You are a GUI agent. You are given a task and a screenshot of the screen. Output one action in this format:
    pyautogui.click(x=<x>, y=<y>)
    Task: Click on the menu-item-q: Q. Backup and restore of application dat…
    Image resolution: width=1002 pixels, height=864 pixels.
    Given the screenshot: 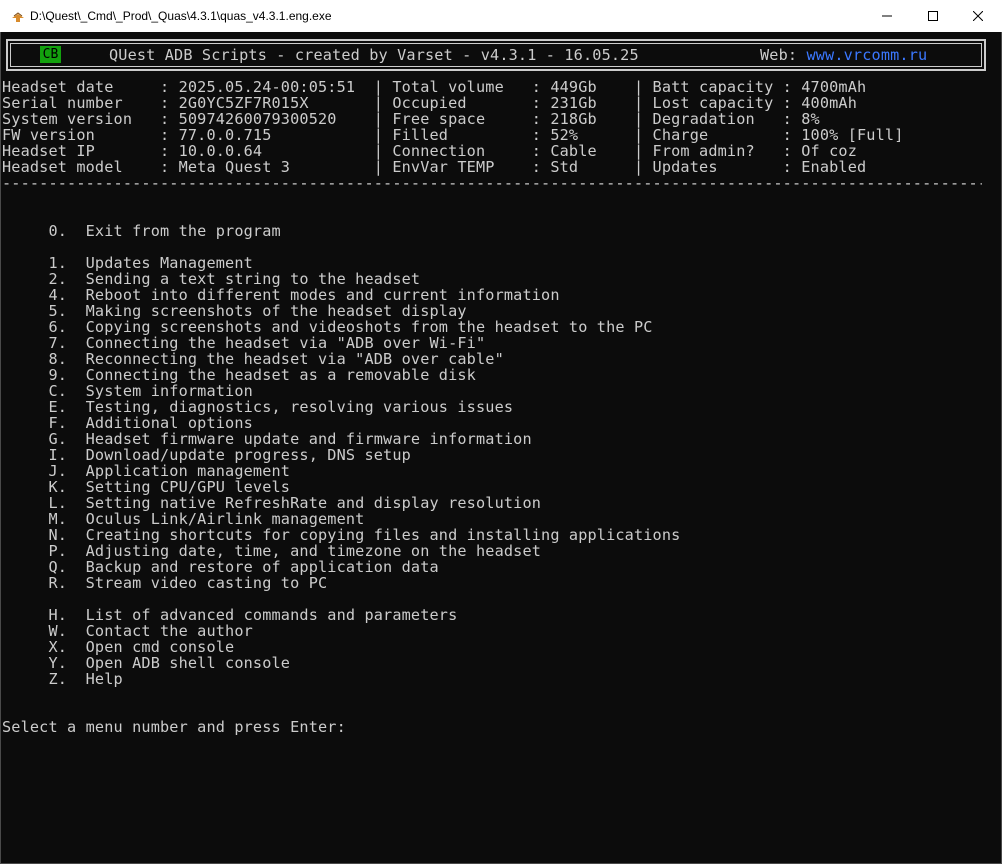 What is the action you would take?
    pyautogui.click(x=220, y=567)
    